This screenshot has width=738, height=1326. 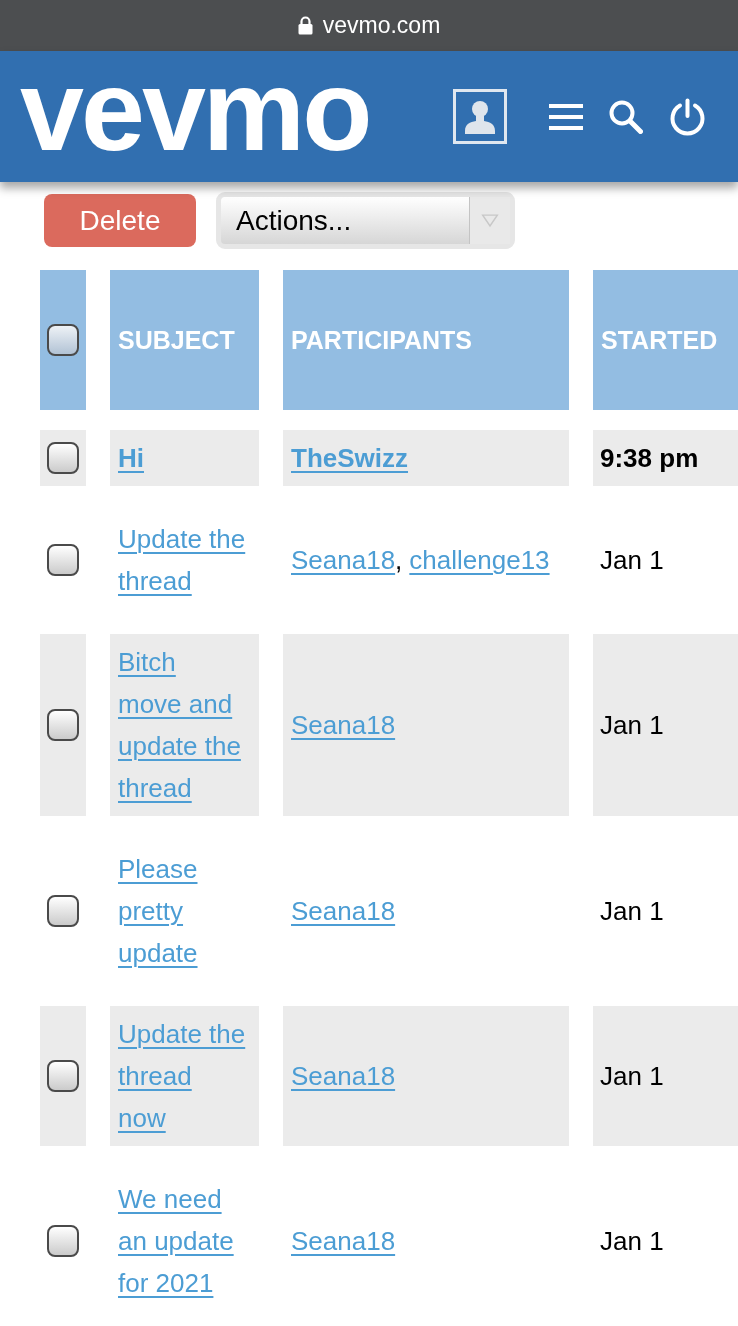 I want to click on subject-link: Update the thread now, so click(x=182, y=1076).